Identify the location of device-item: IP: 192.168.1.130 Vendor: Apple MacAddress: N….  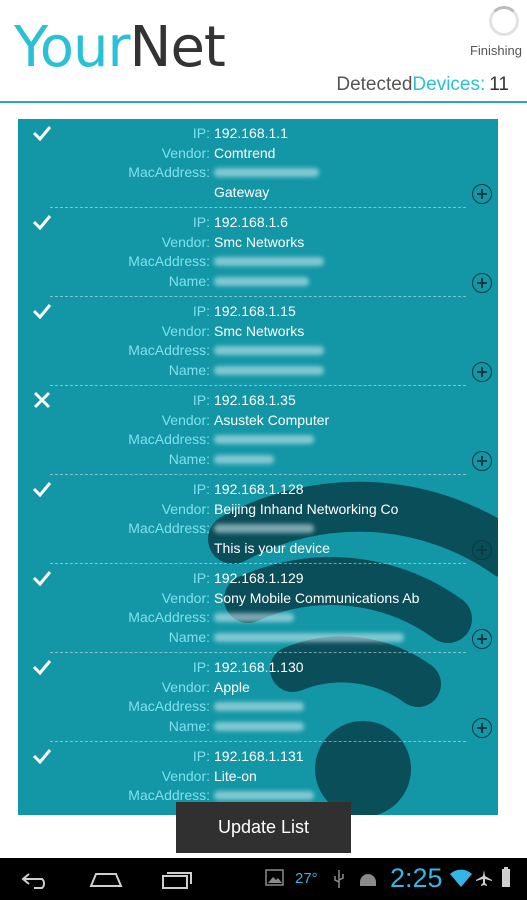
(258, 697).